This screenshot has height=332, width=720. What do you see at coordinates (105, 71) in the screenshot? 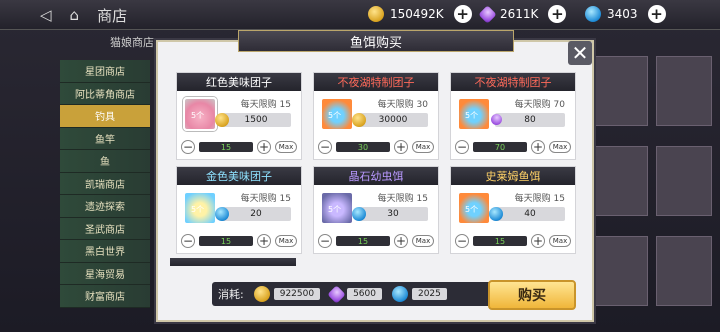
I see `side-menu-item: 星团商店` at bounding box center [105, 71].